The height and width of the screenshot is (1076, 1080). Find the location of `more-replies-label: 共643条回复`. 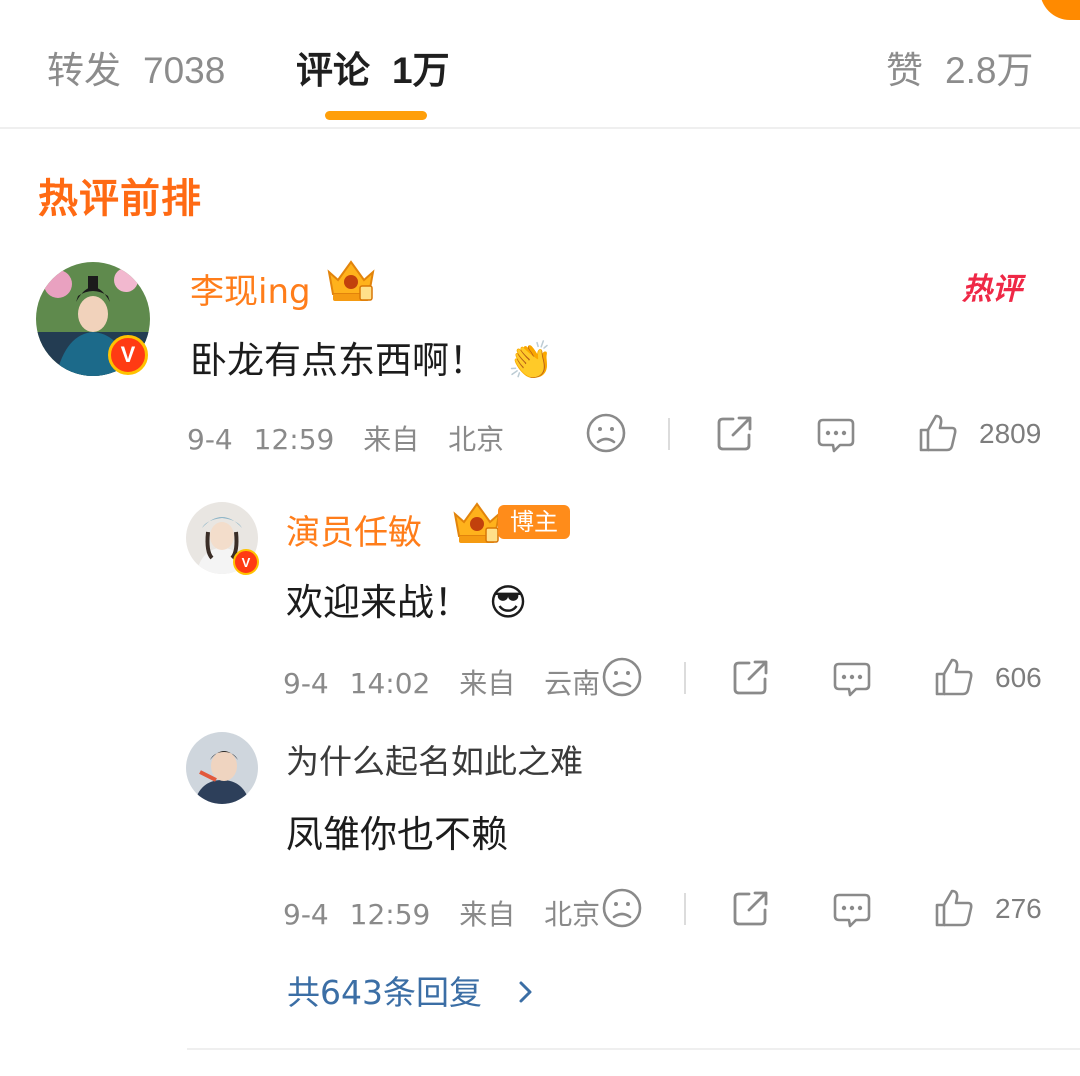

more-replies-label: 共643条回复 is located at coordinates (384, 992).